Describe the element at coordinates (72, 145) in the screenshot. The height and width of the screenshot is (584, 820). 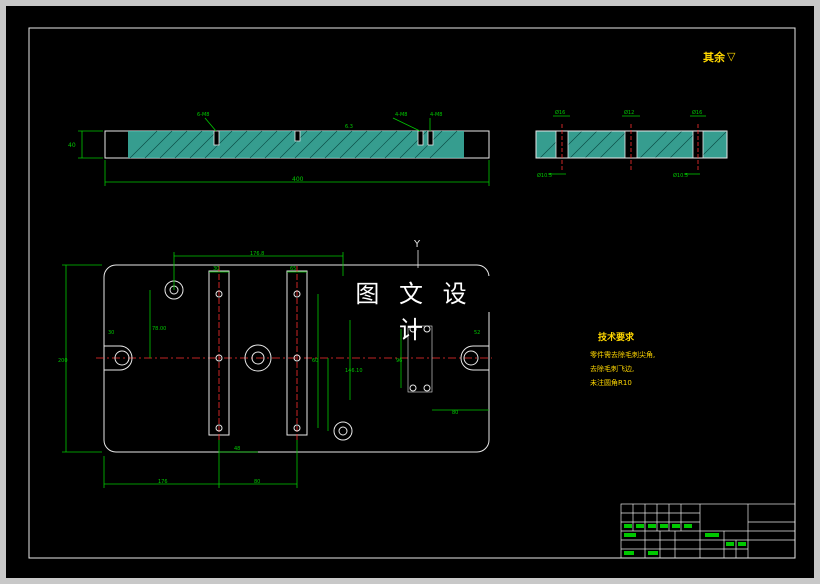
I see `top-view-height-dim: 40` at that location.